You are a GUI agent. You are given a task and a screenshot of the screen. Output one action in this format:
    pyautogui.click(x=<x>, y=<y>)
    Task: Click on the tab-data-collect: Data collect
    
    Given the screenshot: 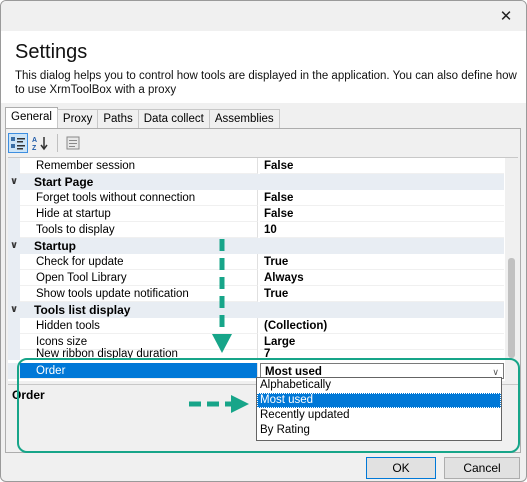 What is the action you would take?
    pyautogui.click(x=173, y=119)
    